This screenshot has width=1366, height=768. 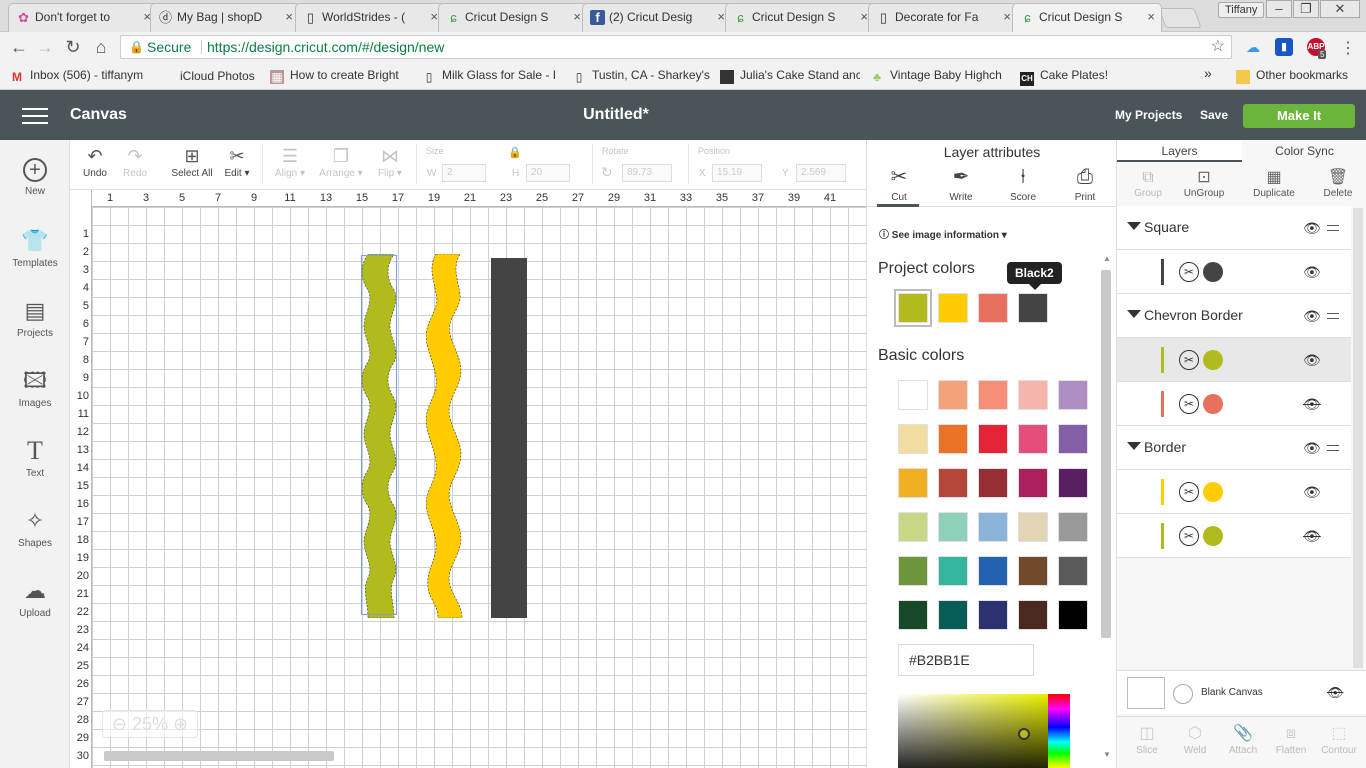 I want to click on y-position-input: 2.569, so click(x=821, y=173).